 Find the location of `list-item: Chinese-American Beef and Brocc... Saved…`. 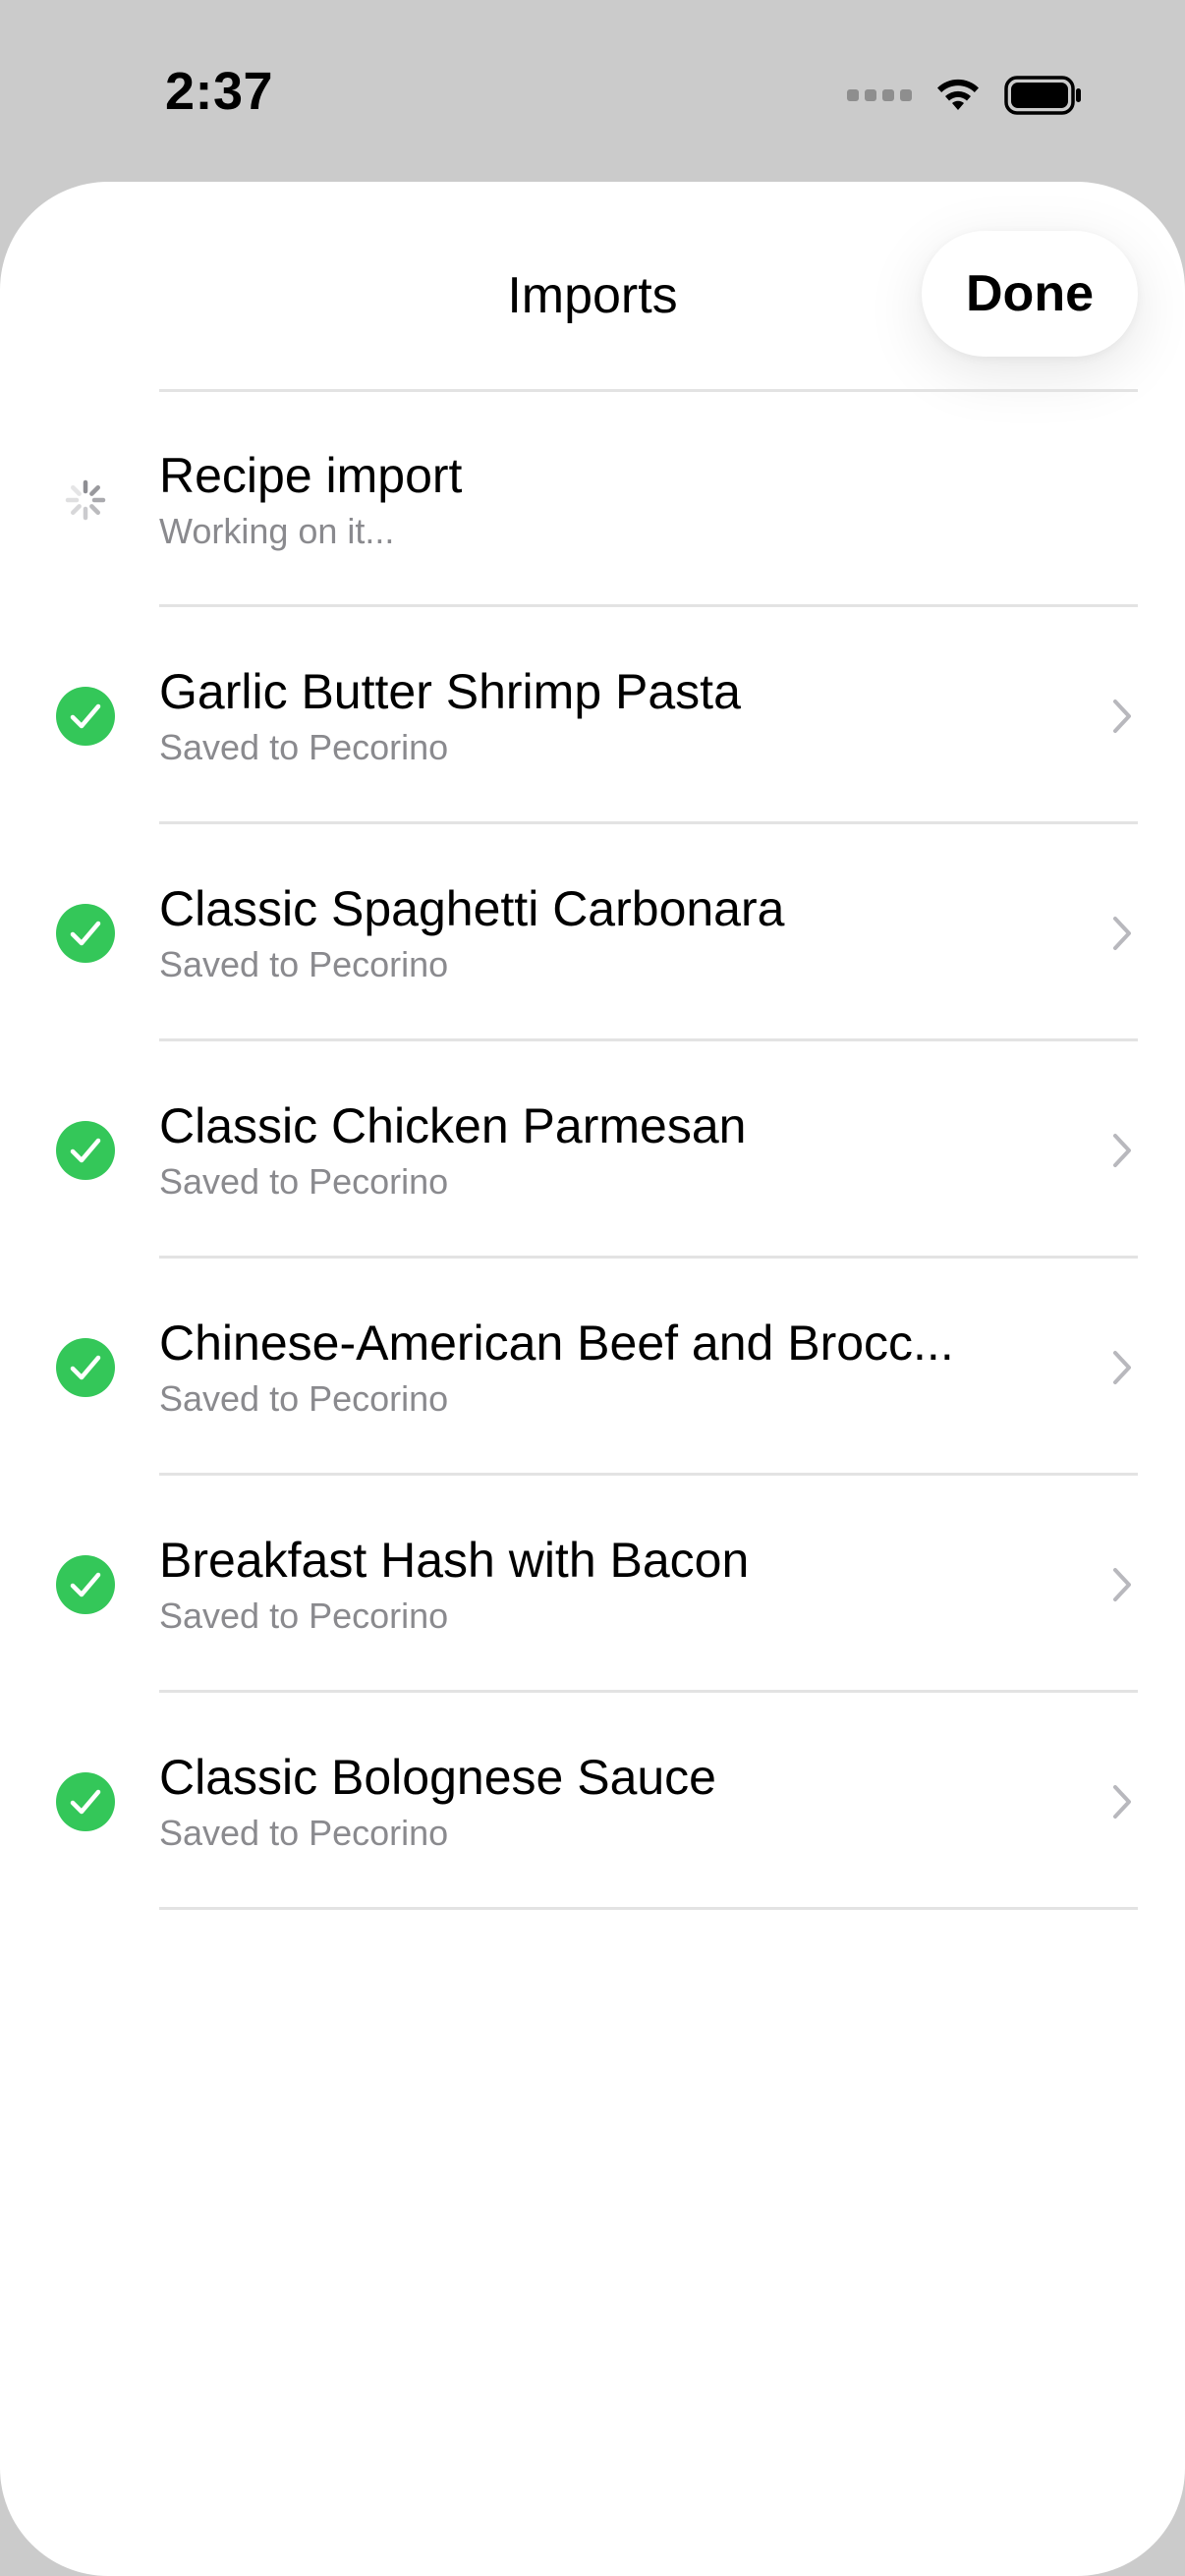

list-item: Chinese-American Beef and Brocc... Saved… is located at coordinates (592, 1367).